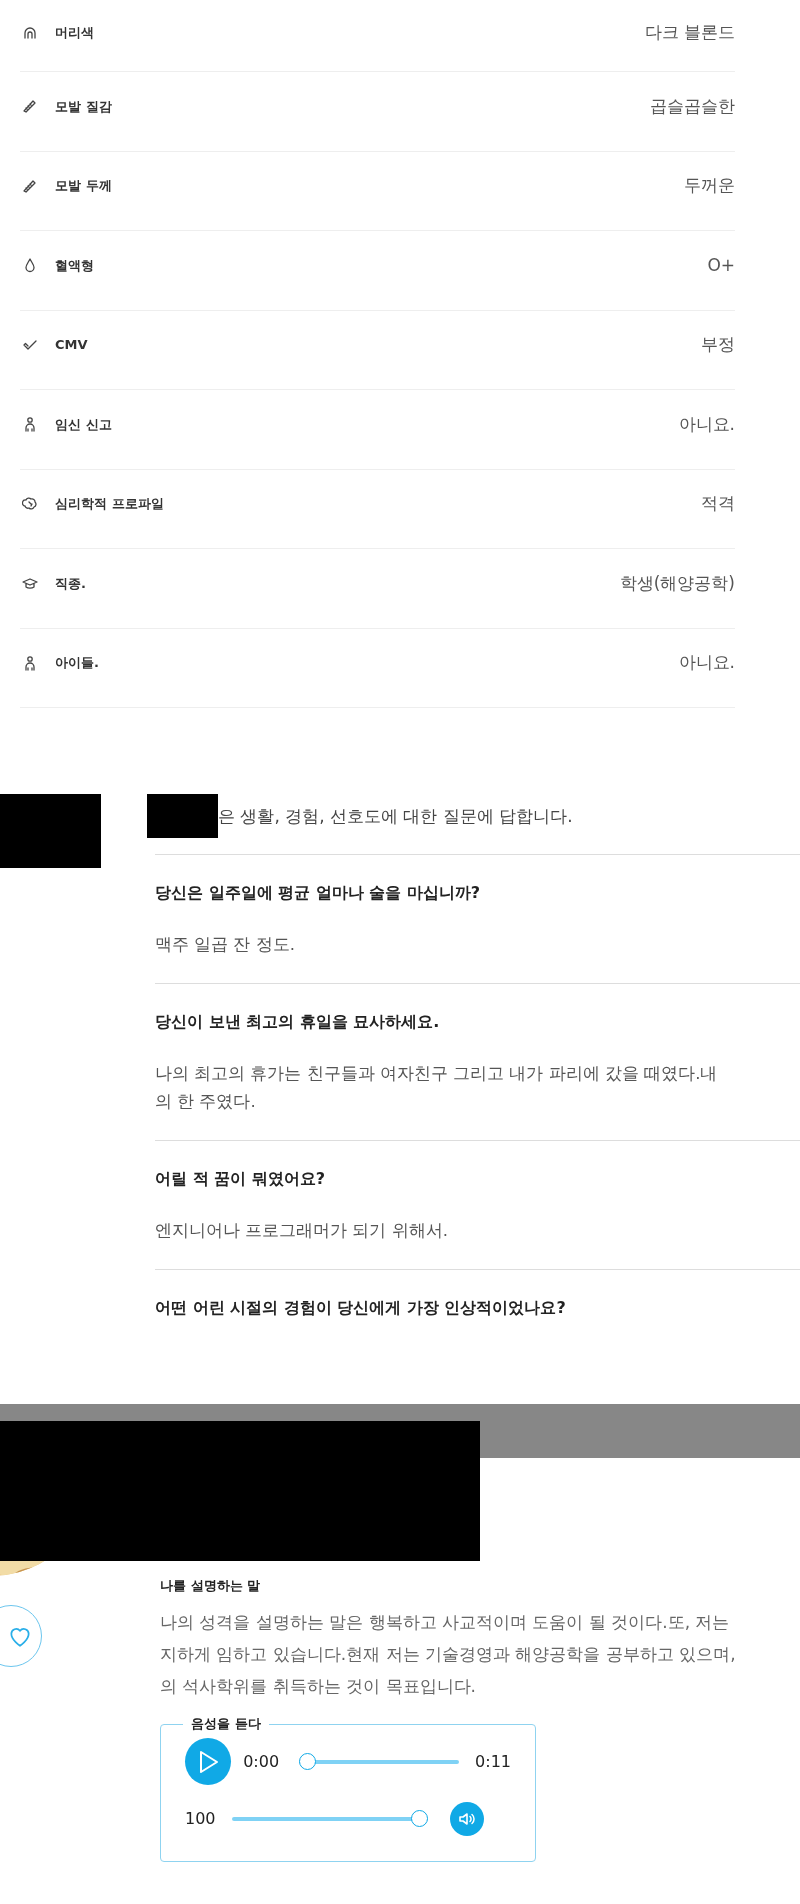 The image size is (800, 1904). I want to click on play-button, so click(208, 1761).